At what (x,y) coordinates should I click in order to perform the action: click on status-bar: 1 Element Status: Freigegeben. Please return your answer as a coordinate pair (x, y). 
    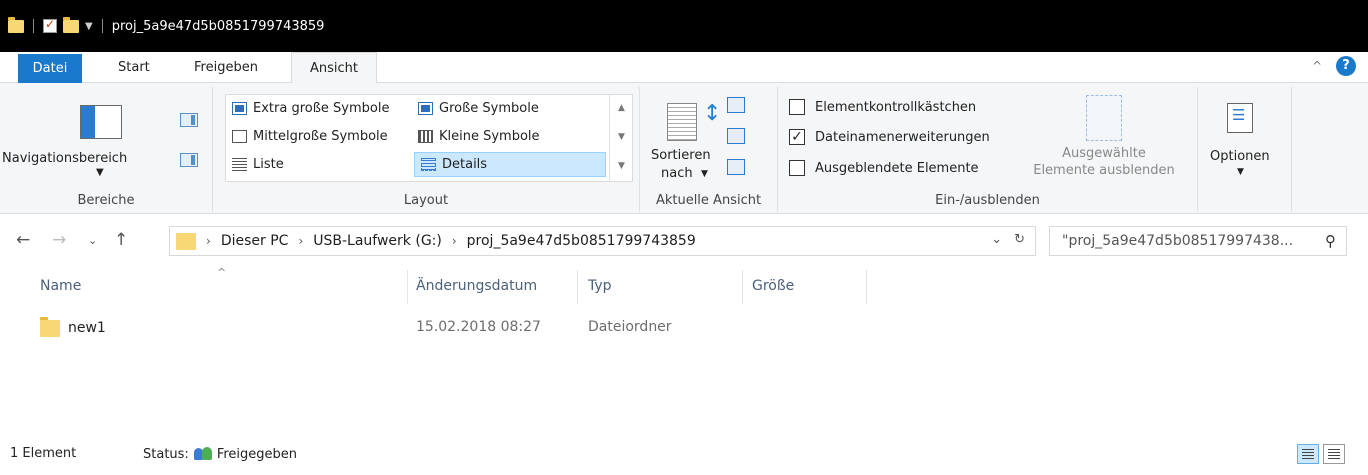
    Looking at the image, I should click on (684, 457).